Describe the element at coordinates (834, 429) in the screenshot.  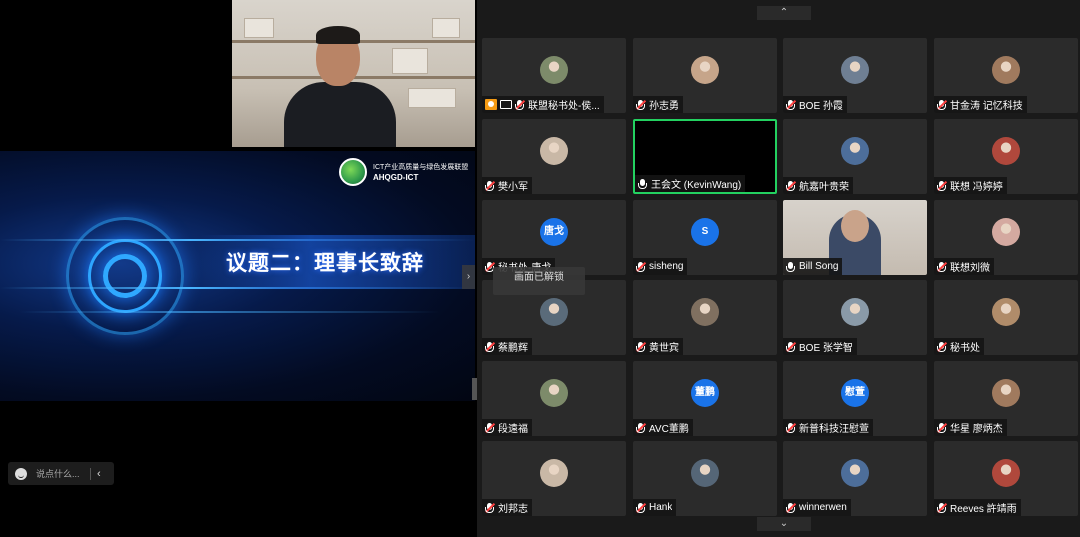
I see `participant-name: 新普科技汪慰萱` at that location.